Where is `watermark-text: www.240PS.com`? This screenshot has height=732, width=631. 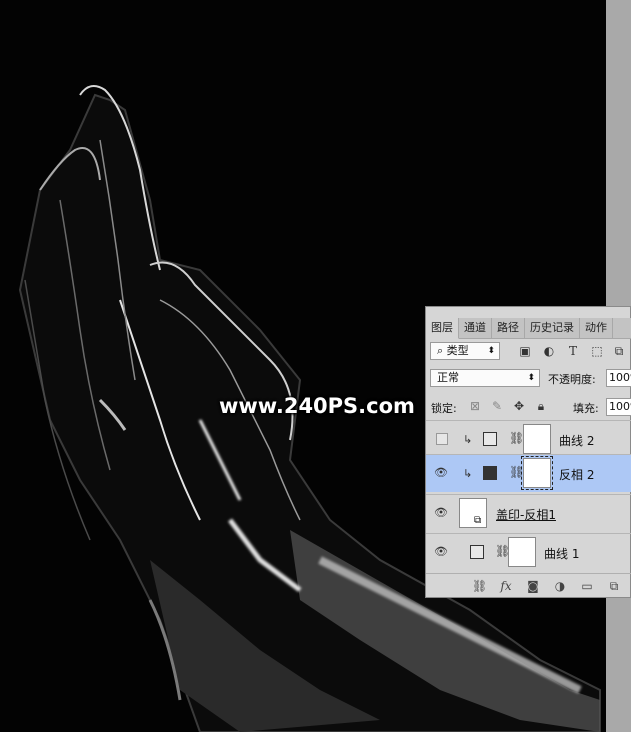 watermark-text: www.240PS.com is located at coordinates (317, 406).